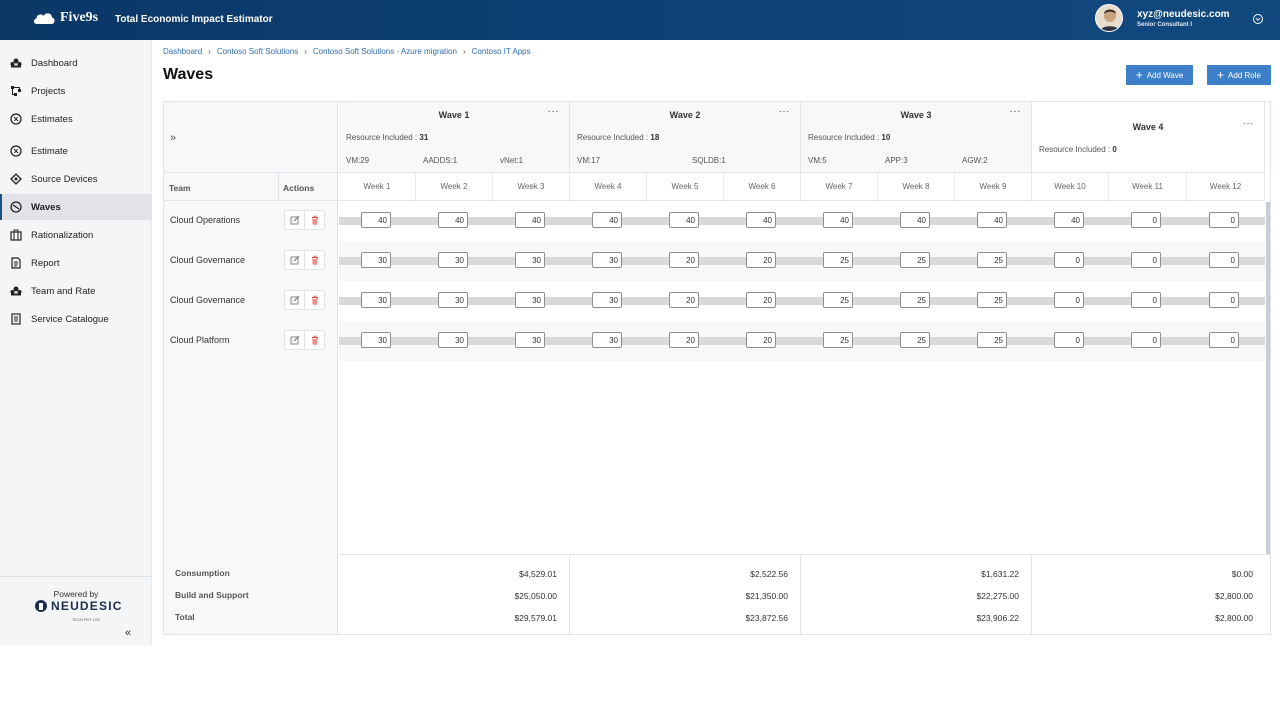 The height and width of the screenshot is (720, 1280). What do you see at coordinates (1268, 378) in the screenshot?
I see `vertical-scrollbar` at bounding box center [1268, 378].